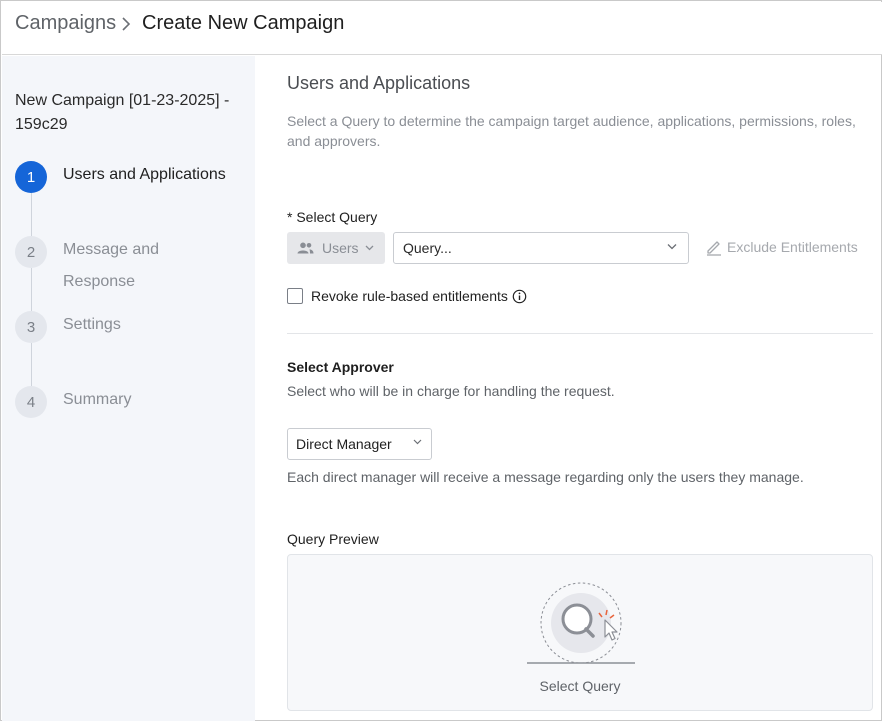 The height and width of the screenshot is (721, 882). Describe the element at coordinates (340, 367) in the screenshot. I see `select-approver-title: Select Approver` at that location.